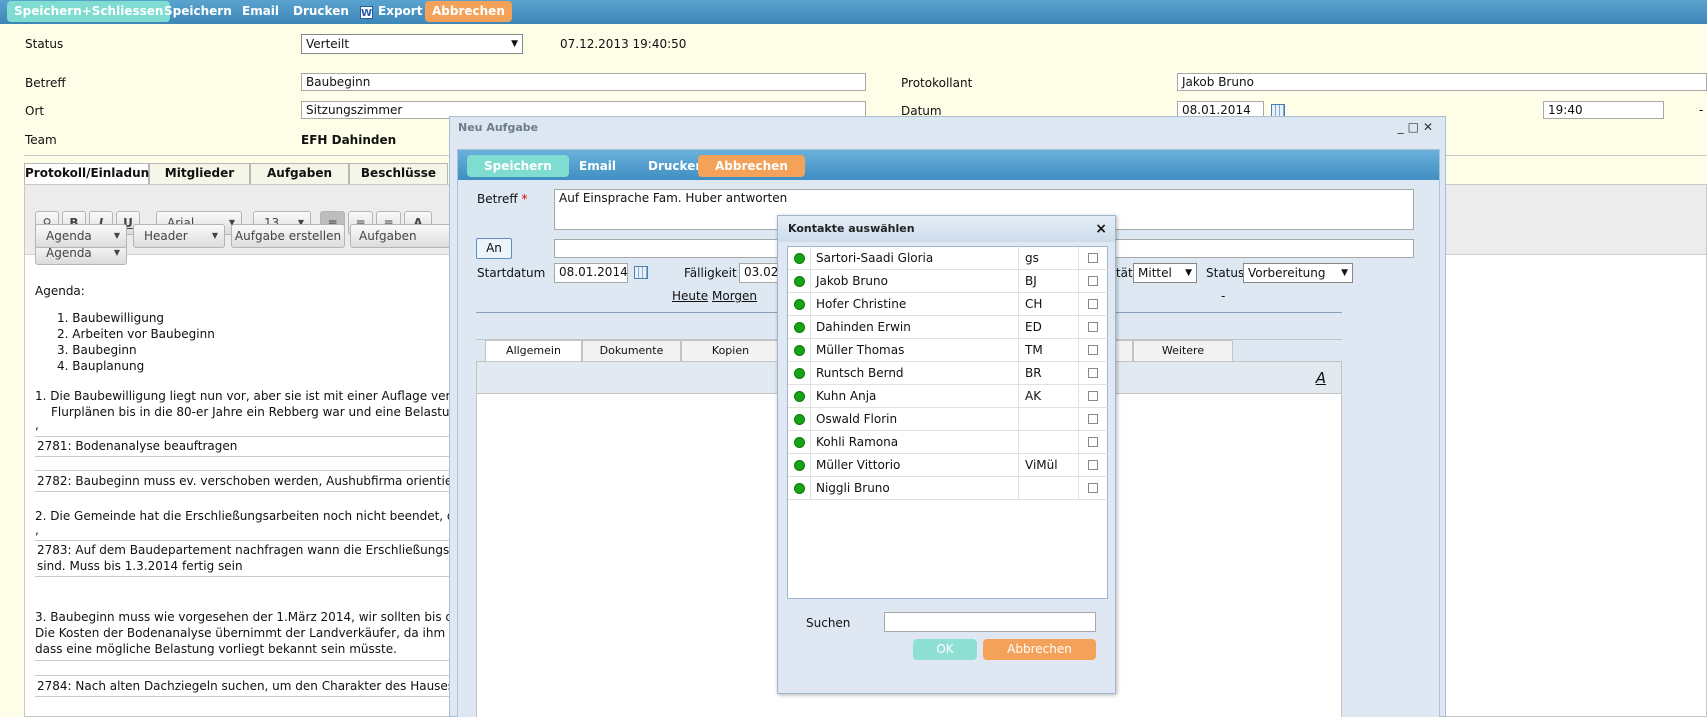 Image resolution: width=1707 pixels, height=717 pixels. Describe the element at coordinates (990, 622) in the screenshot. I see `search-input` at that location.